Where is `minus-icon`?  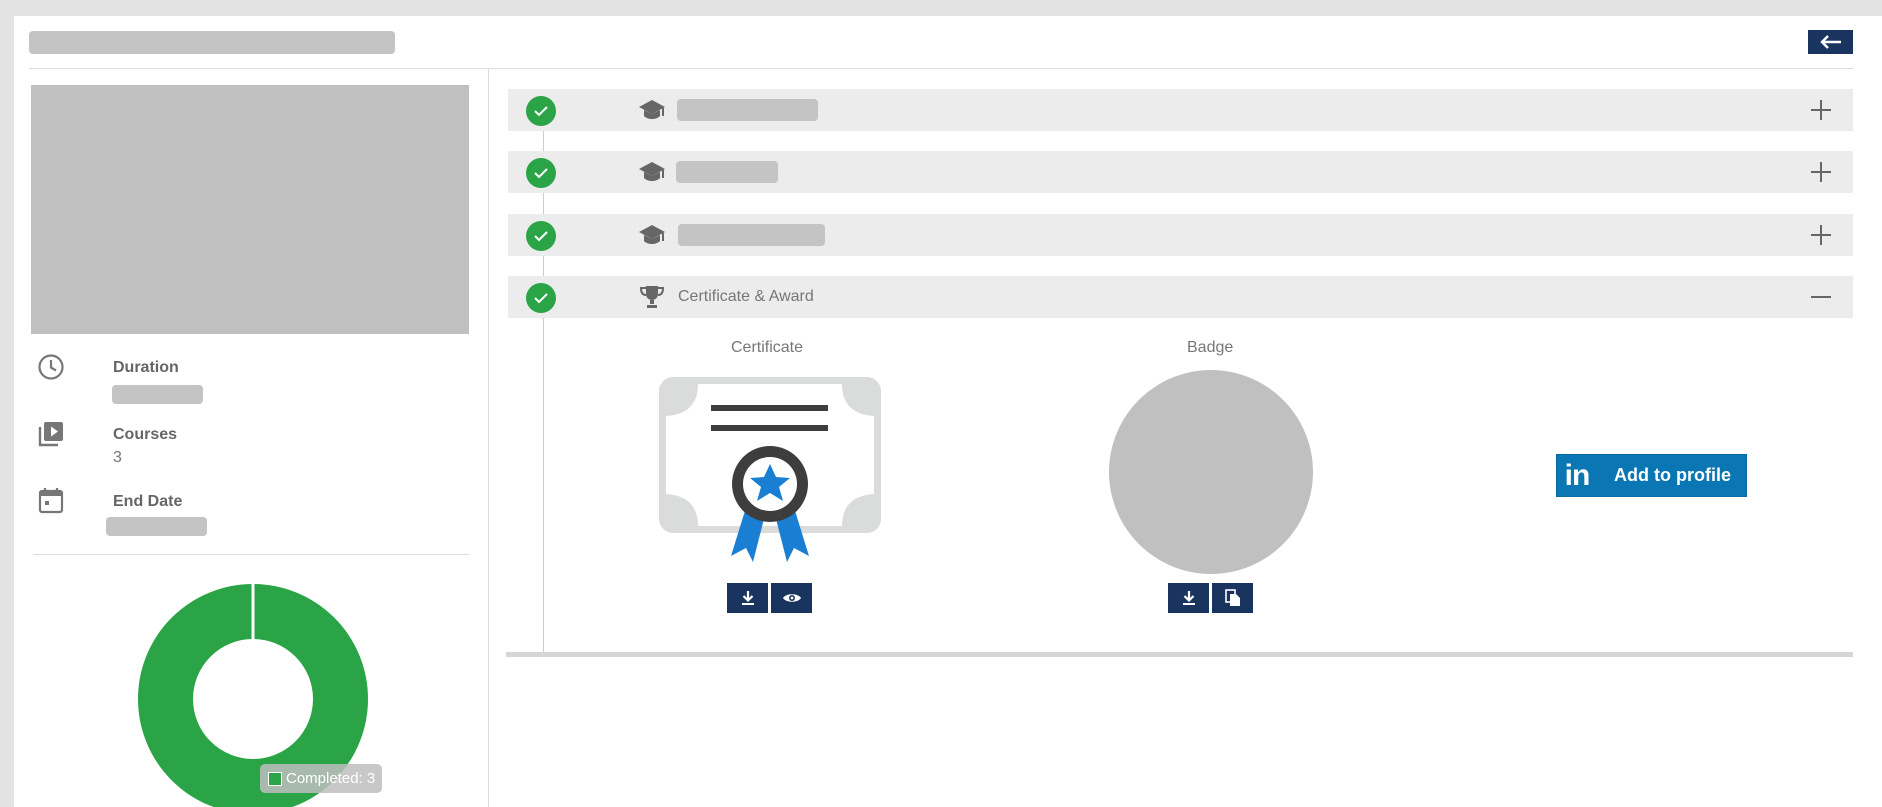
minus-icon is located at coordinates (1821, 297).